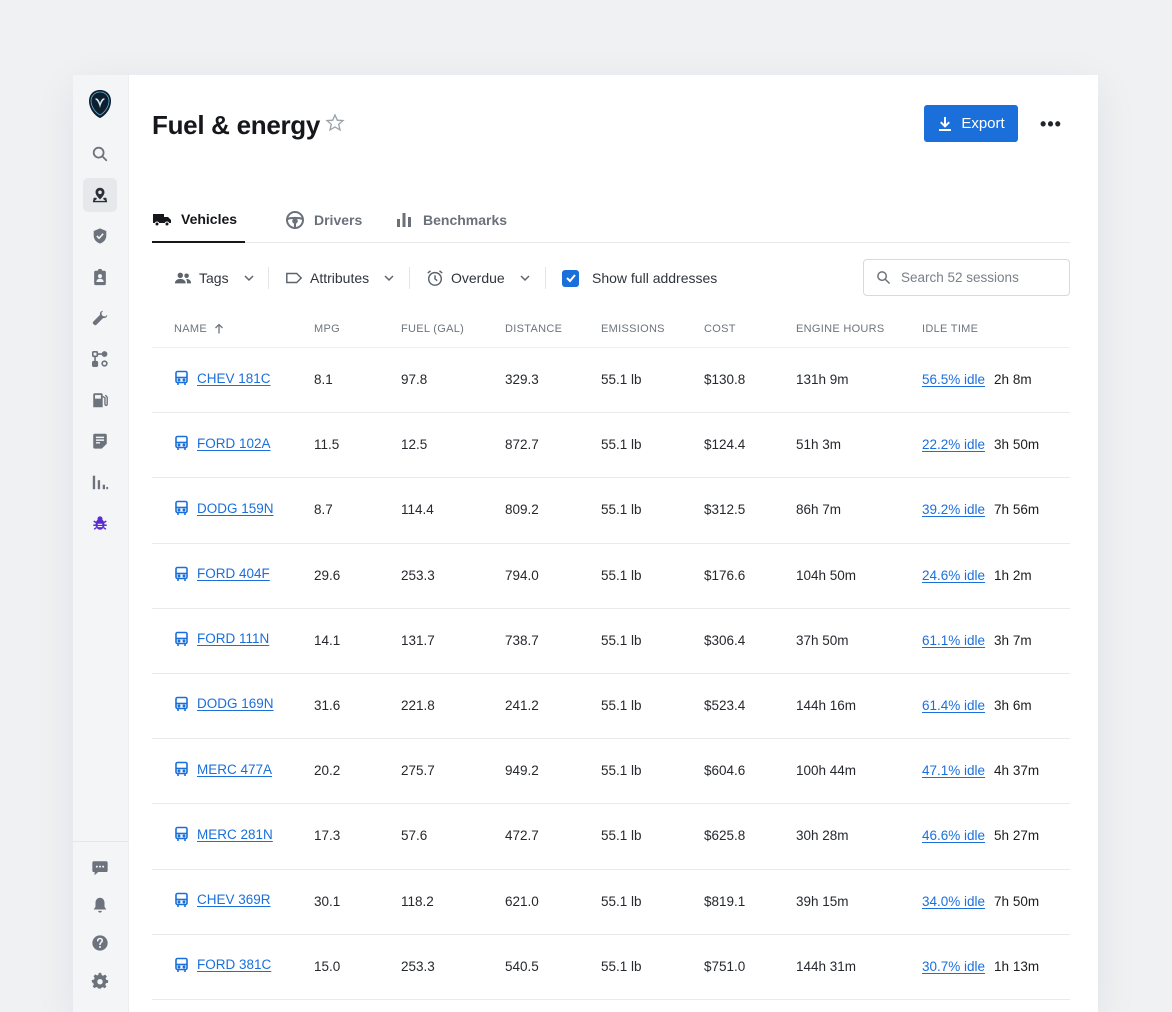 The height and width of the screenshot is (1012, 1172). Describe the element at coordinates (414, 836) in the screenshot. I see `fuel-cell: 57.6` at that location.